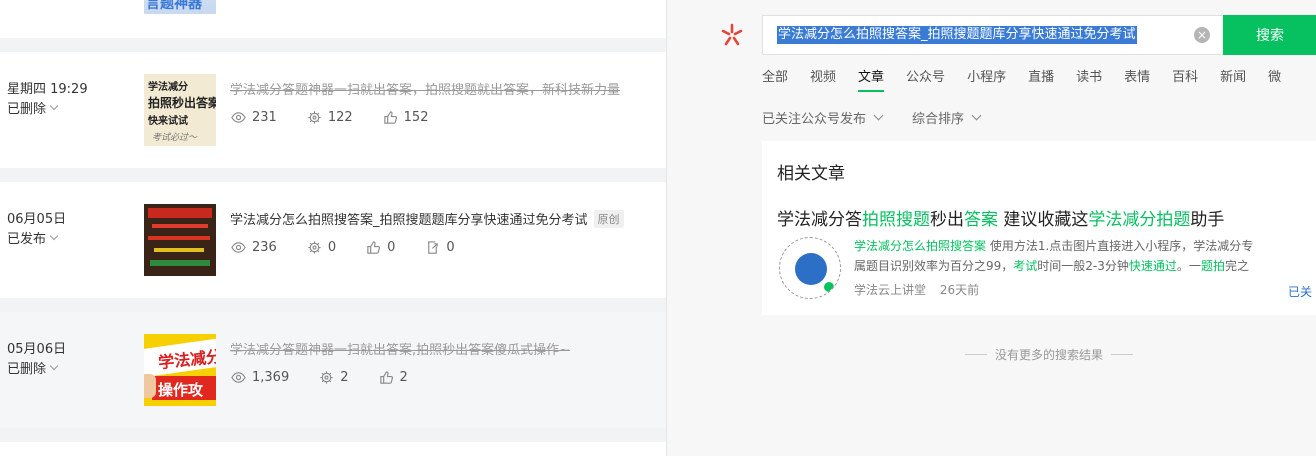 The image size is (1316, 456). What do you see at coordinates (1202, 35) in the screenshot?
I see `close-circle-icon: ×` at bounding box center [1202, 35].